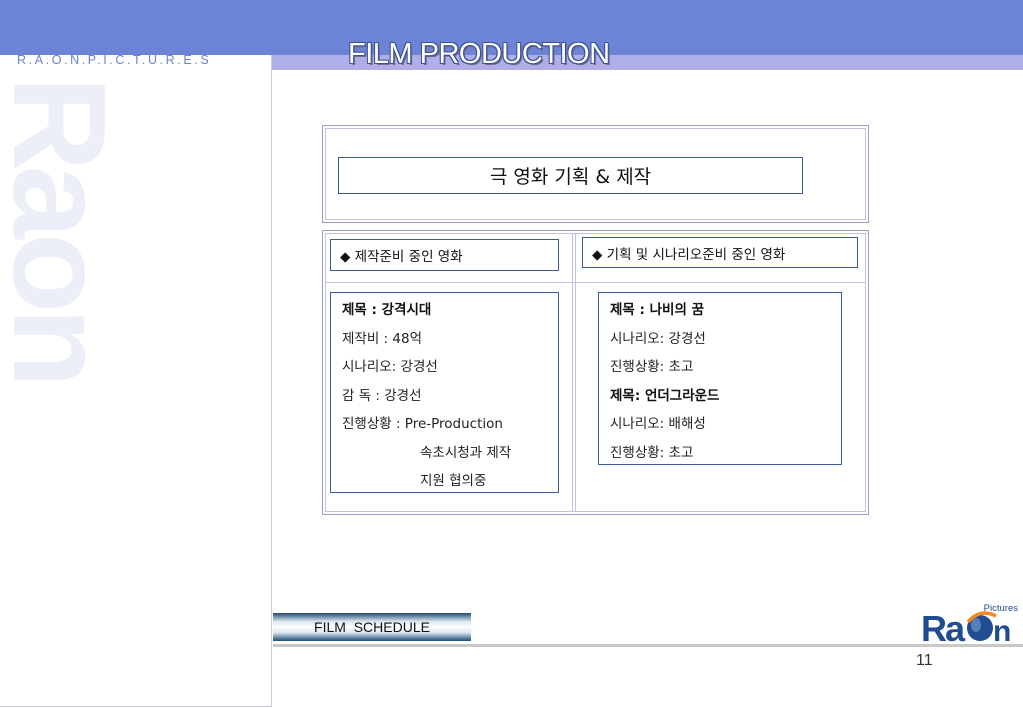 The height and width of the screenshot is (708, 1023). What do you see at coordinates (570, 175) in the screenshot?
I see `main-heading: 극 영화 기획 & 제작` at bounding box center [570, 175].